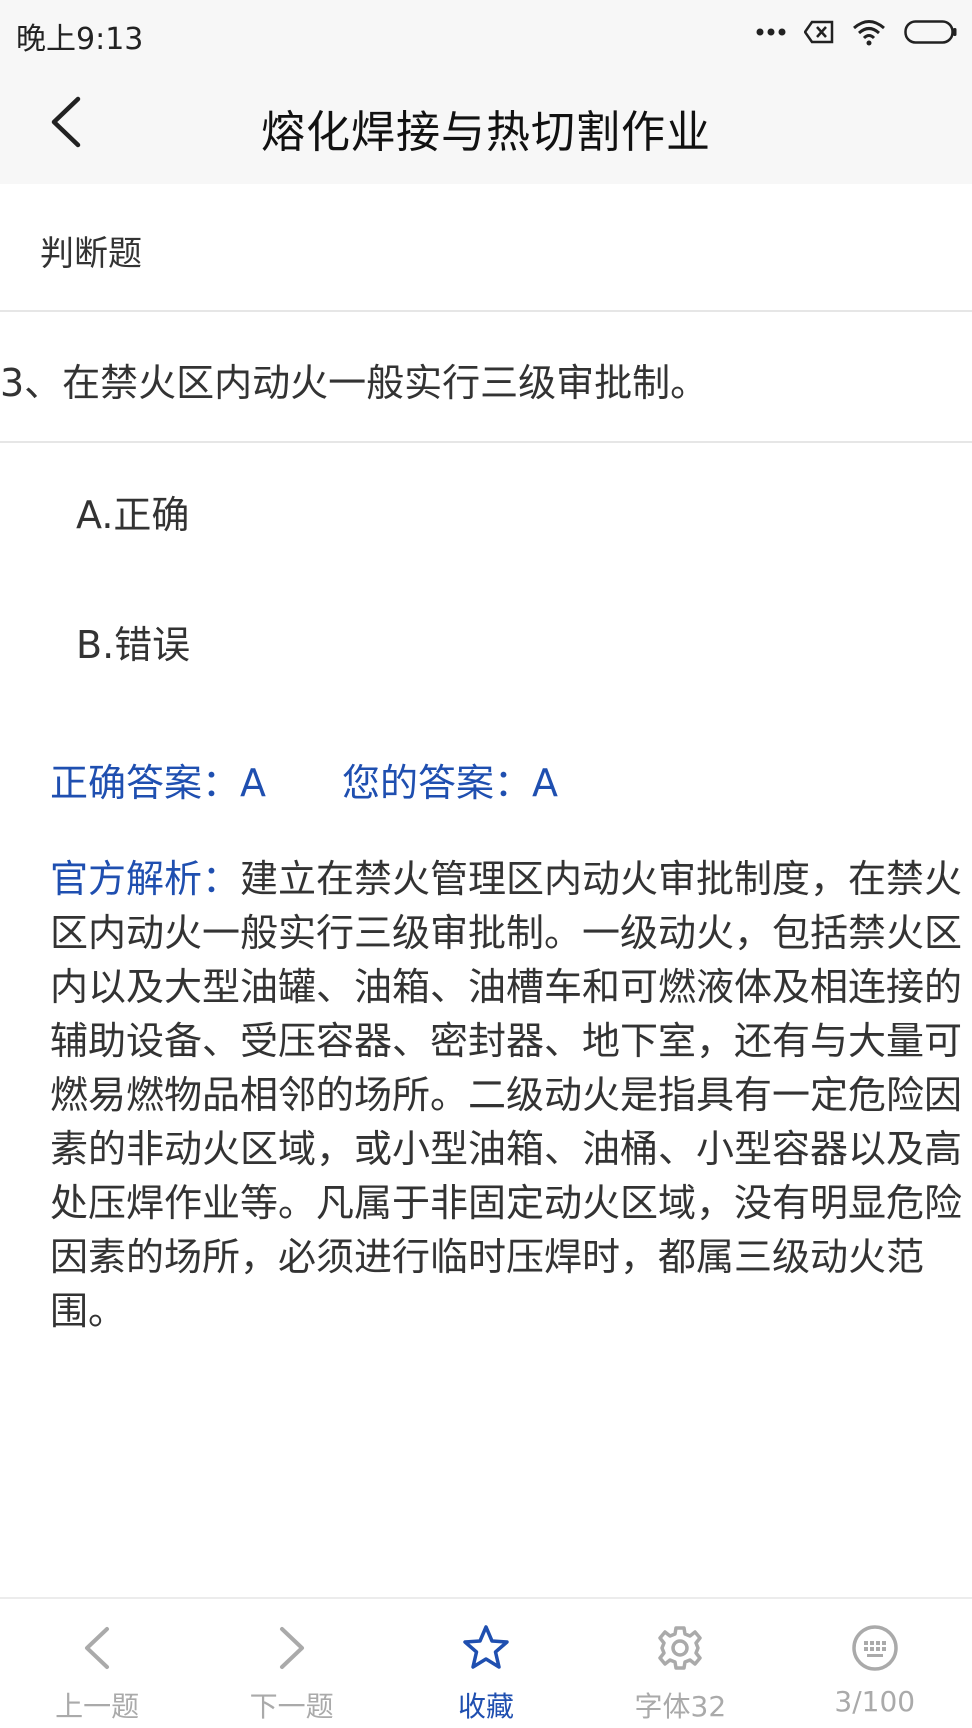  What do you see at coordinates (133, 641) in the screenshot?
I see `option-b: B.错误` at bounding box center [133, 641].